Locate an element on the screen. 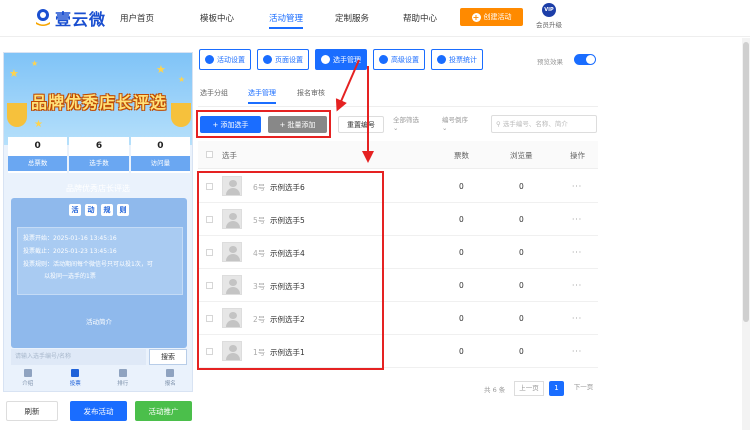 Image resolution: width=750 pixels, height=430 pixels. intro-icon is located at coordinates (27, 373).